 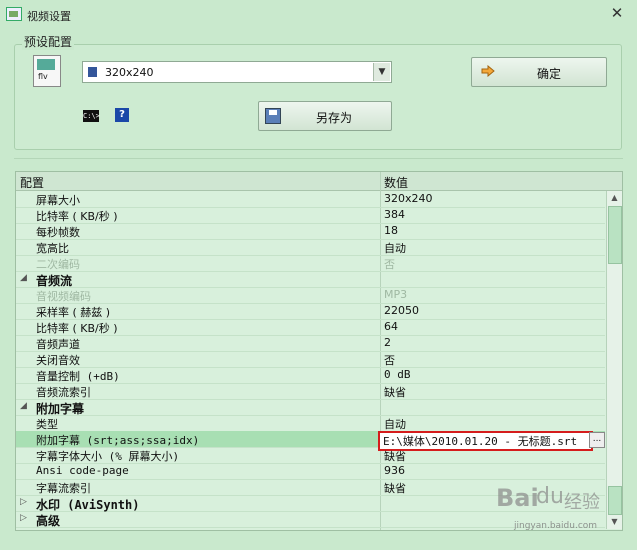 What do you see at coordinates (310, 279) in the screenshot?
I see `category-row-audio: ◢ 音频流` at bounding box center [310, 279].